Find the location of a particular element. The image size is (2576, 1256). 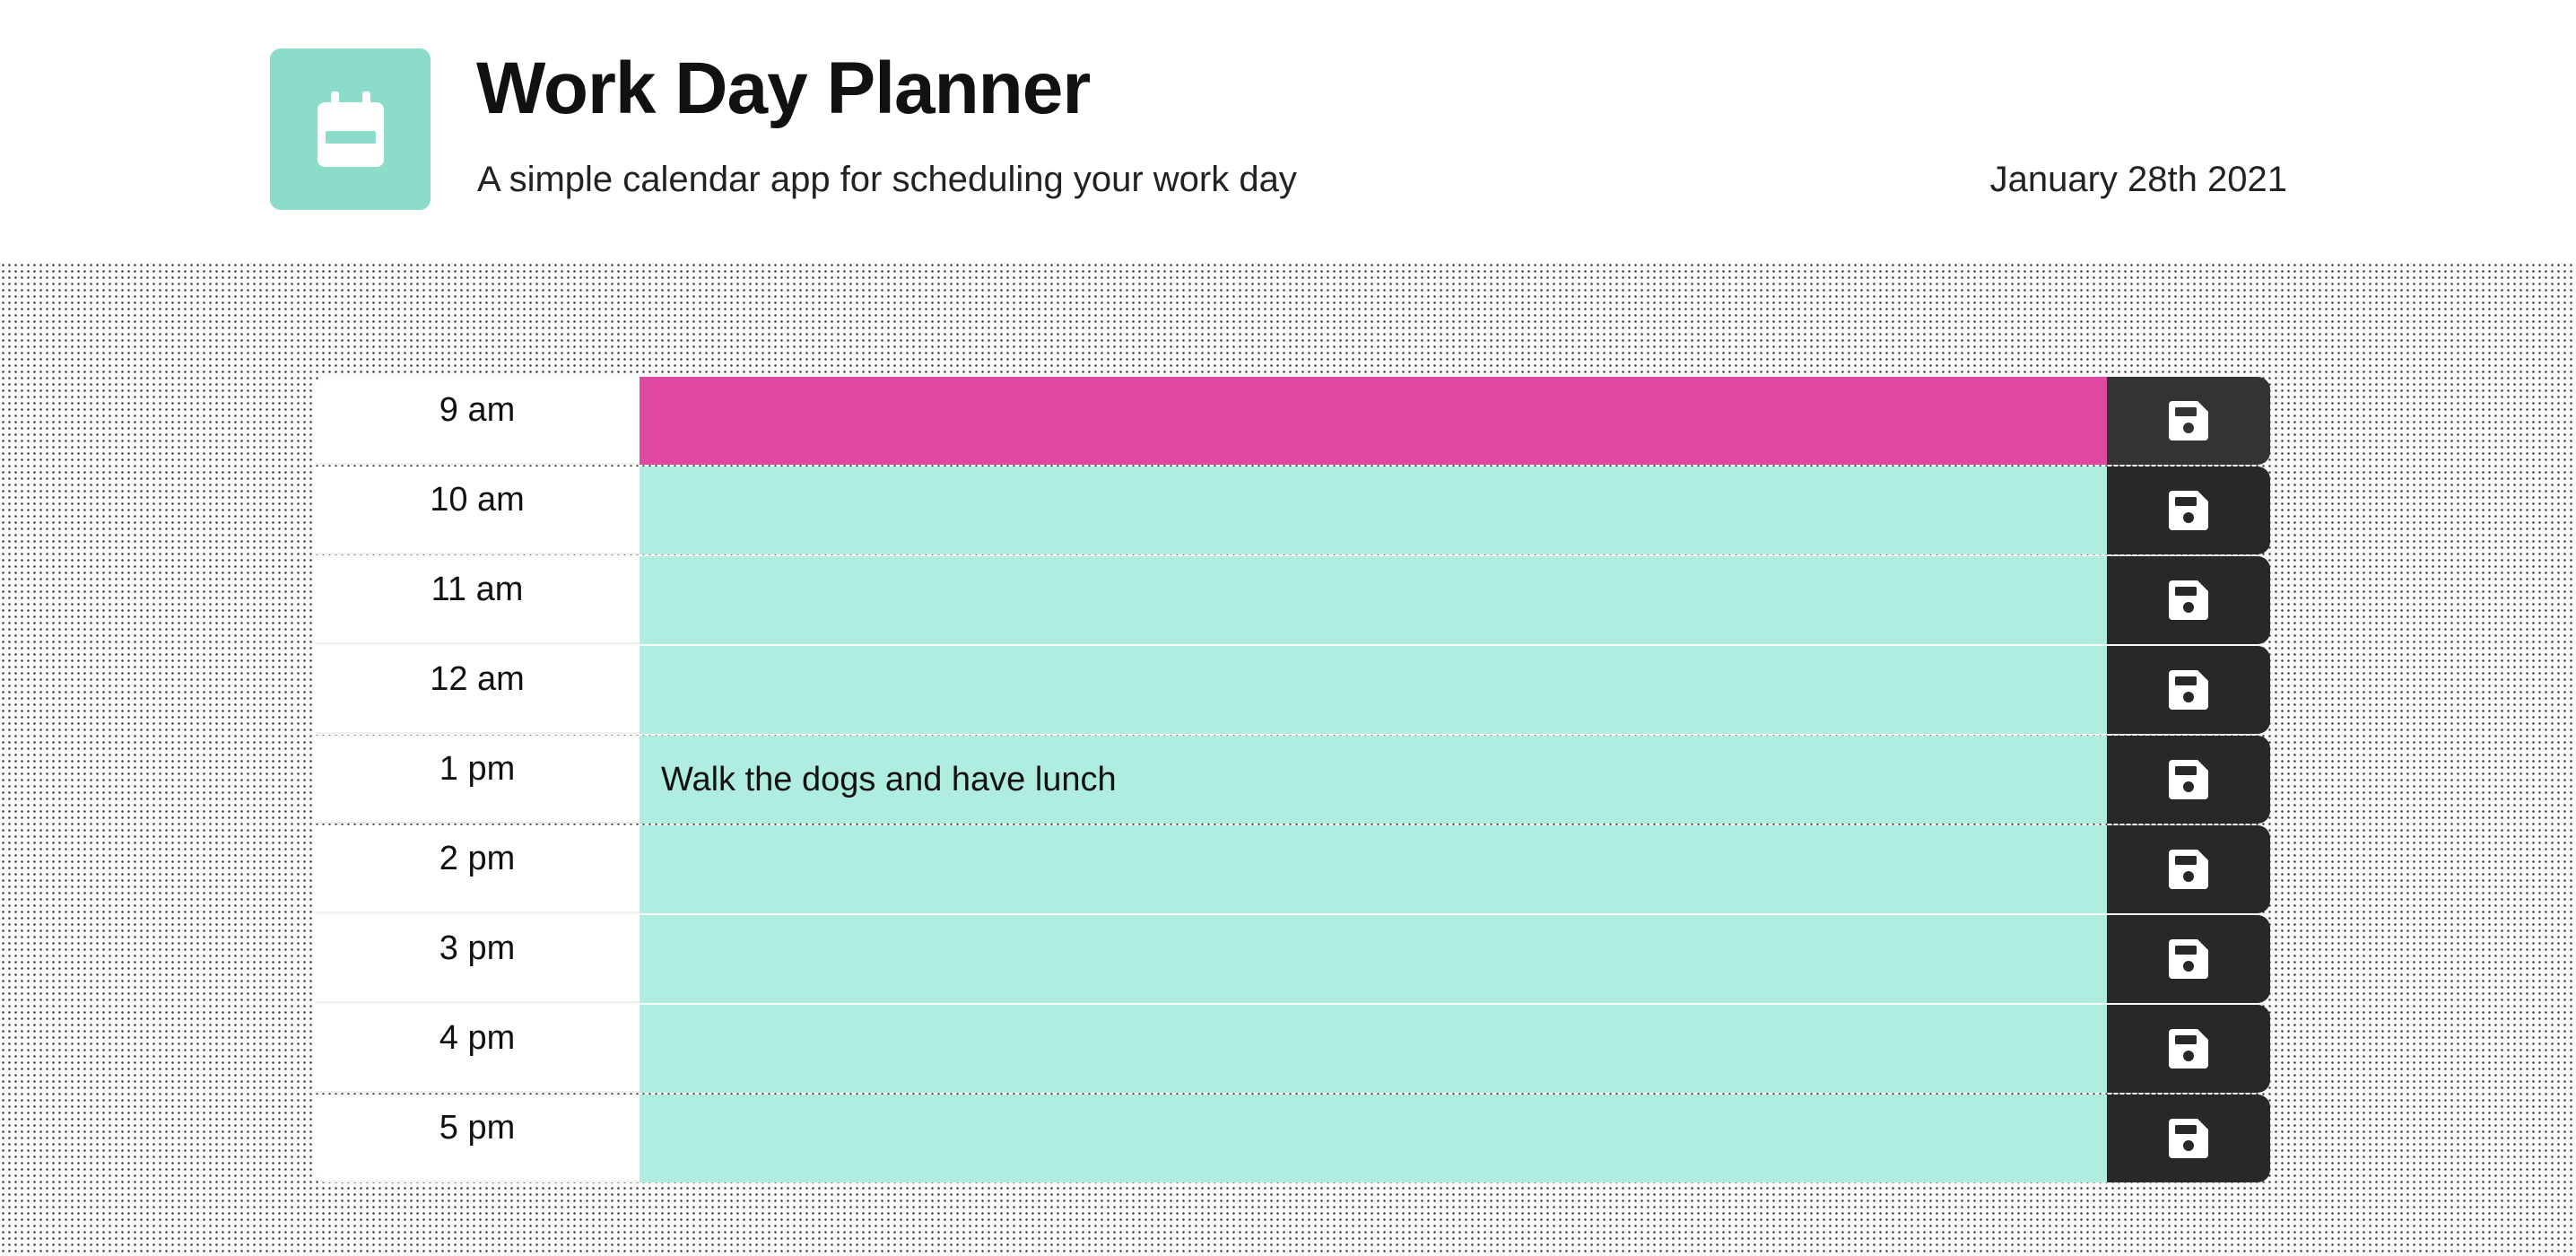

time-block-row: 9 am is located at coordinates (1292, 422).